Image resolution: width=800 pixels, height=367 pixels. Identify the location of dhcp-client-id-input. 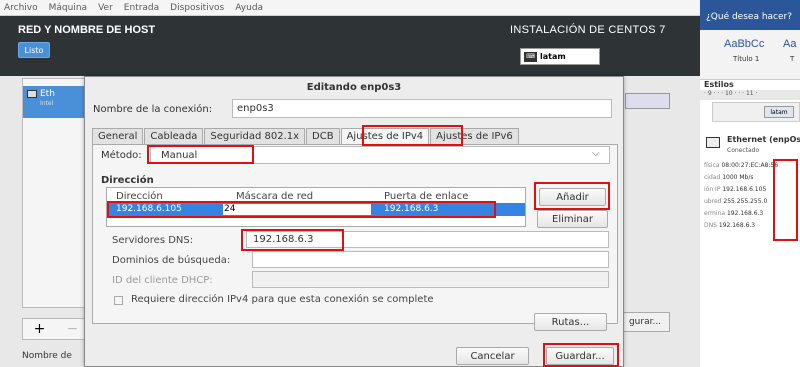
(430, 279).